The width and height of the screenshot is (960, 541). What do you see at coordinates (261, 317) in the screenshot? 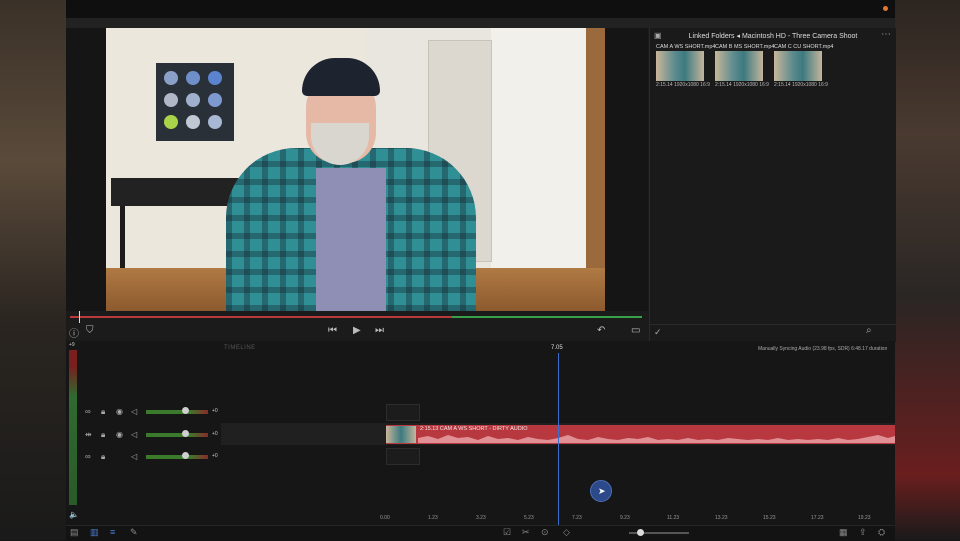
I see `scrubber-played` at bounding box center [261, 317].